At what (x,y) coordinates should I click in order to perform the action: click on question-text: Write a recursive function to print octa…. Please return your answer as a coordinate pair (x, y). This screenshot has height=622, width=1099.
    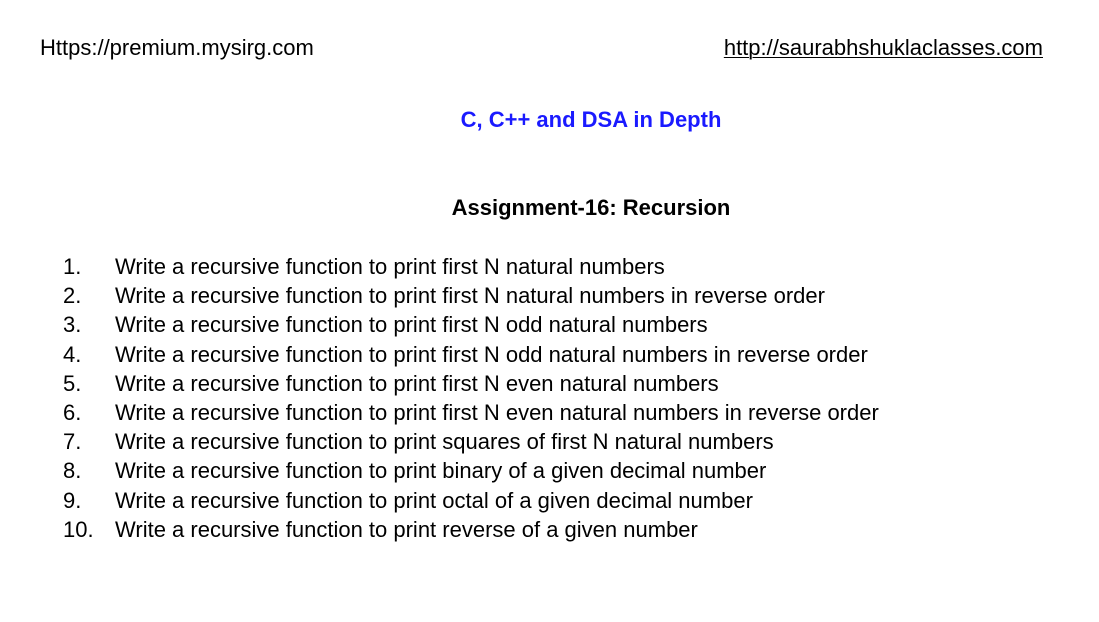
    Looking at the image, I should click on (434, 500).